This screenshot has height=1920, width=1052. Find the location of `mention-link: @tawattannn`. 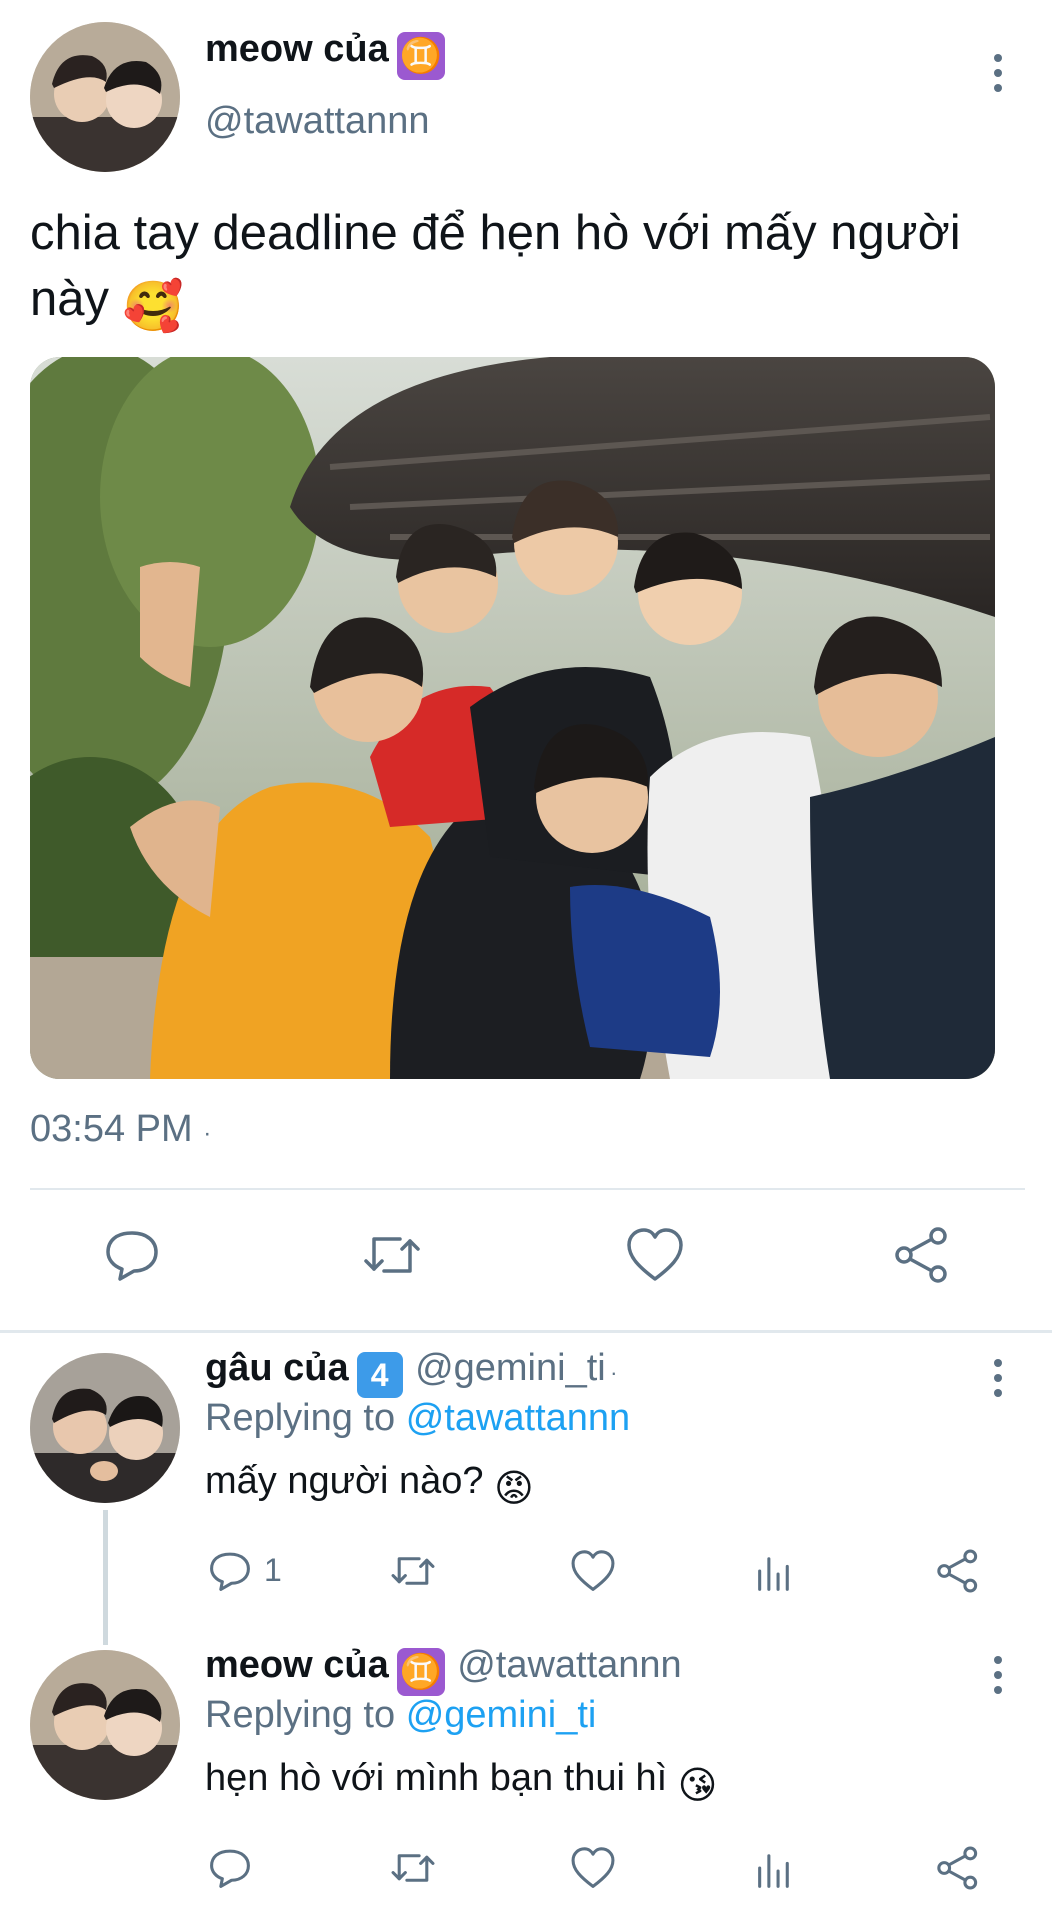

mention-link: @tawattannn is located at coordinates (518, 1418).